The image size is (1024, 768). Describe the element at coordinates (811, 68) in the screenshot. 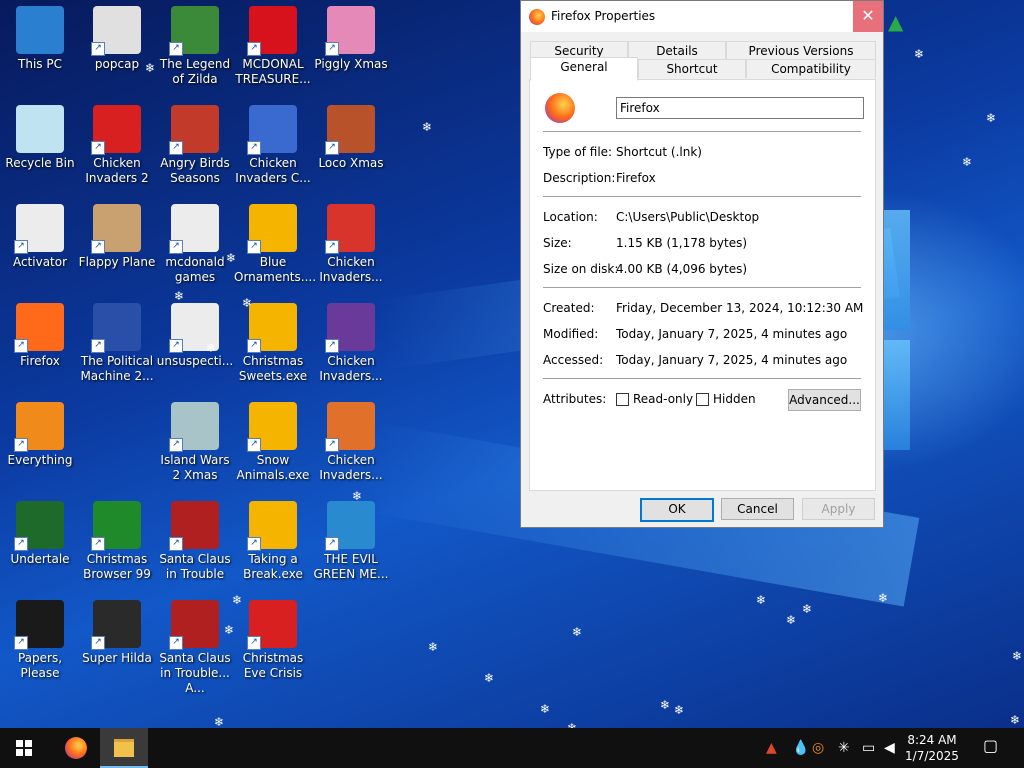

I see `tab-compatibility: Compatibility` at that location.